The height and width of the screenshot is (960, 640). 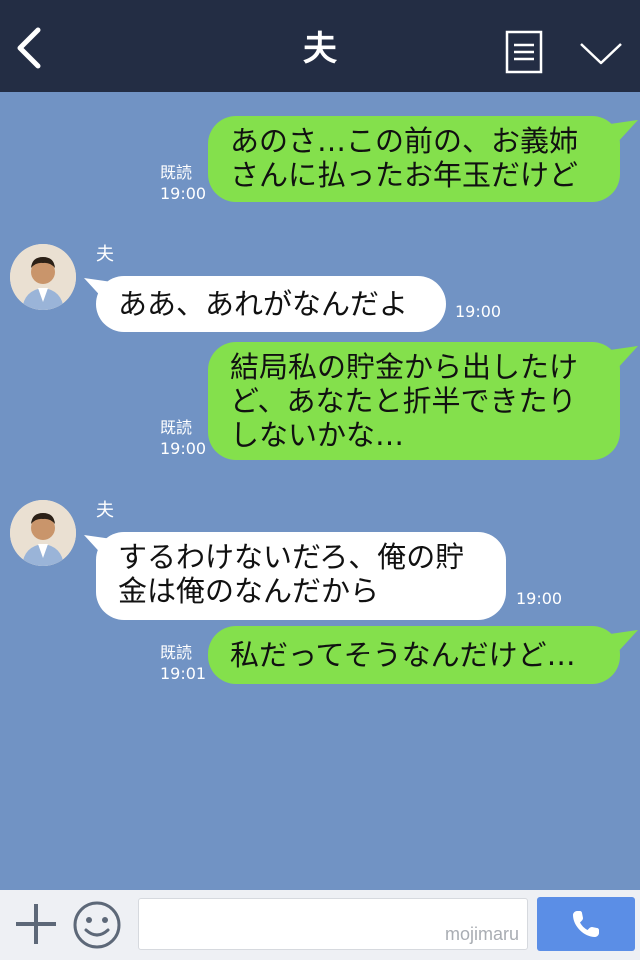 I want to click on phone-icon, so click(x=586, y=924).